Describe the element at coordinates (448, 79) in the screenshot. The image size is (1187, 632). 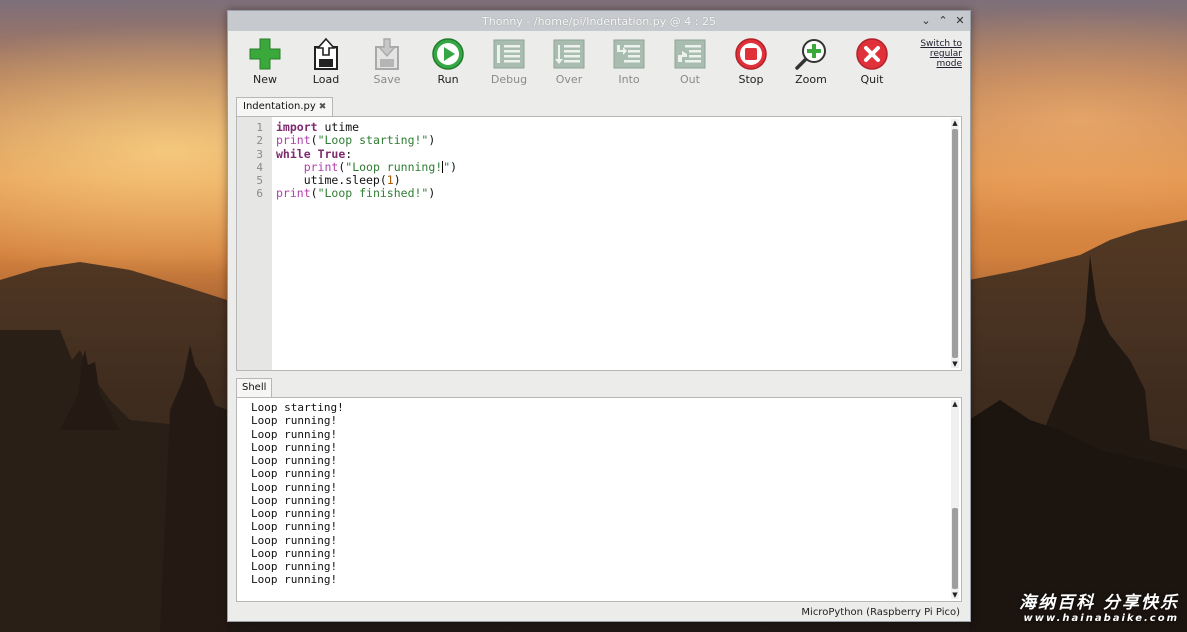
I see `run-label: Run` at that location.